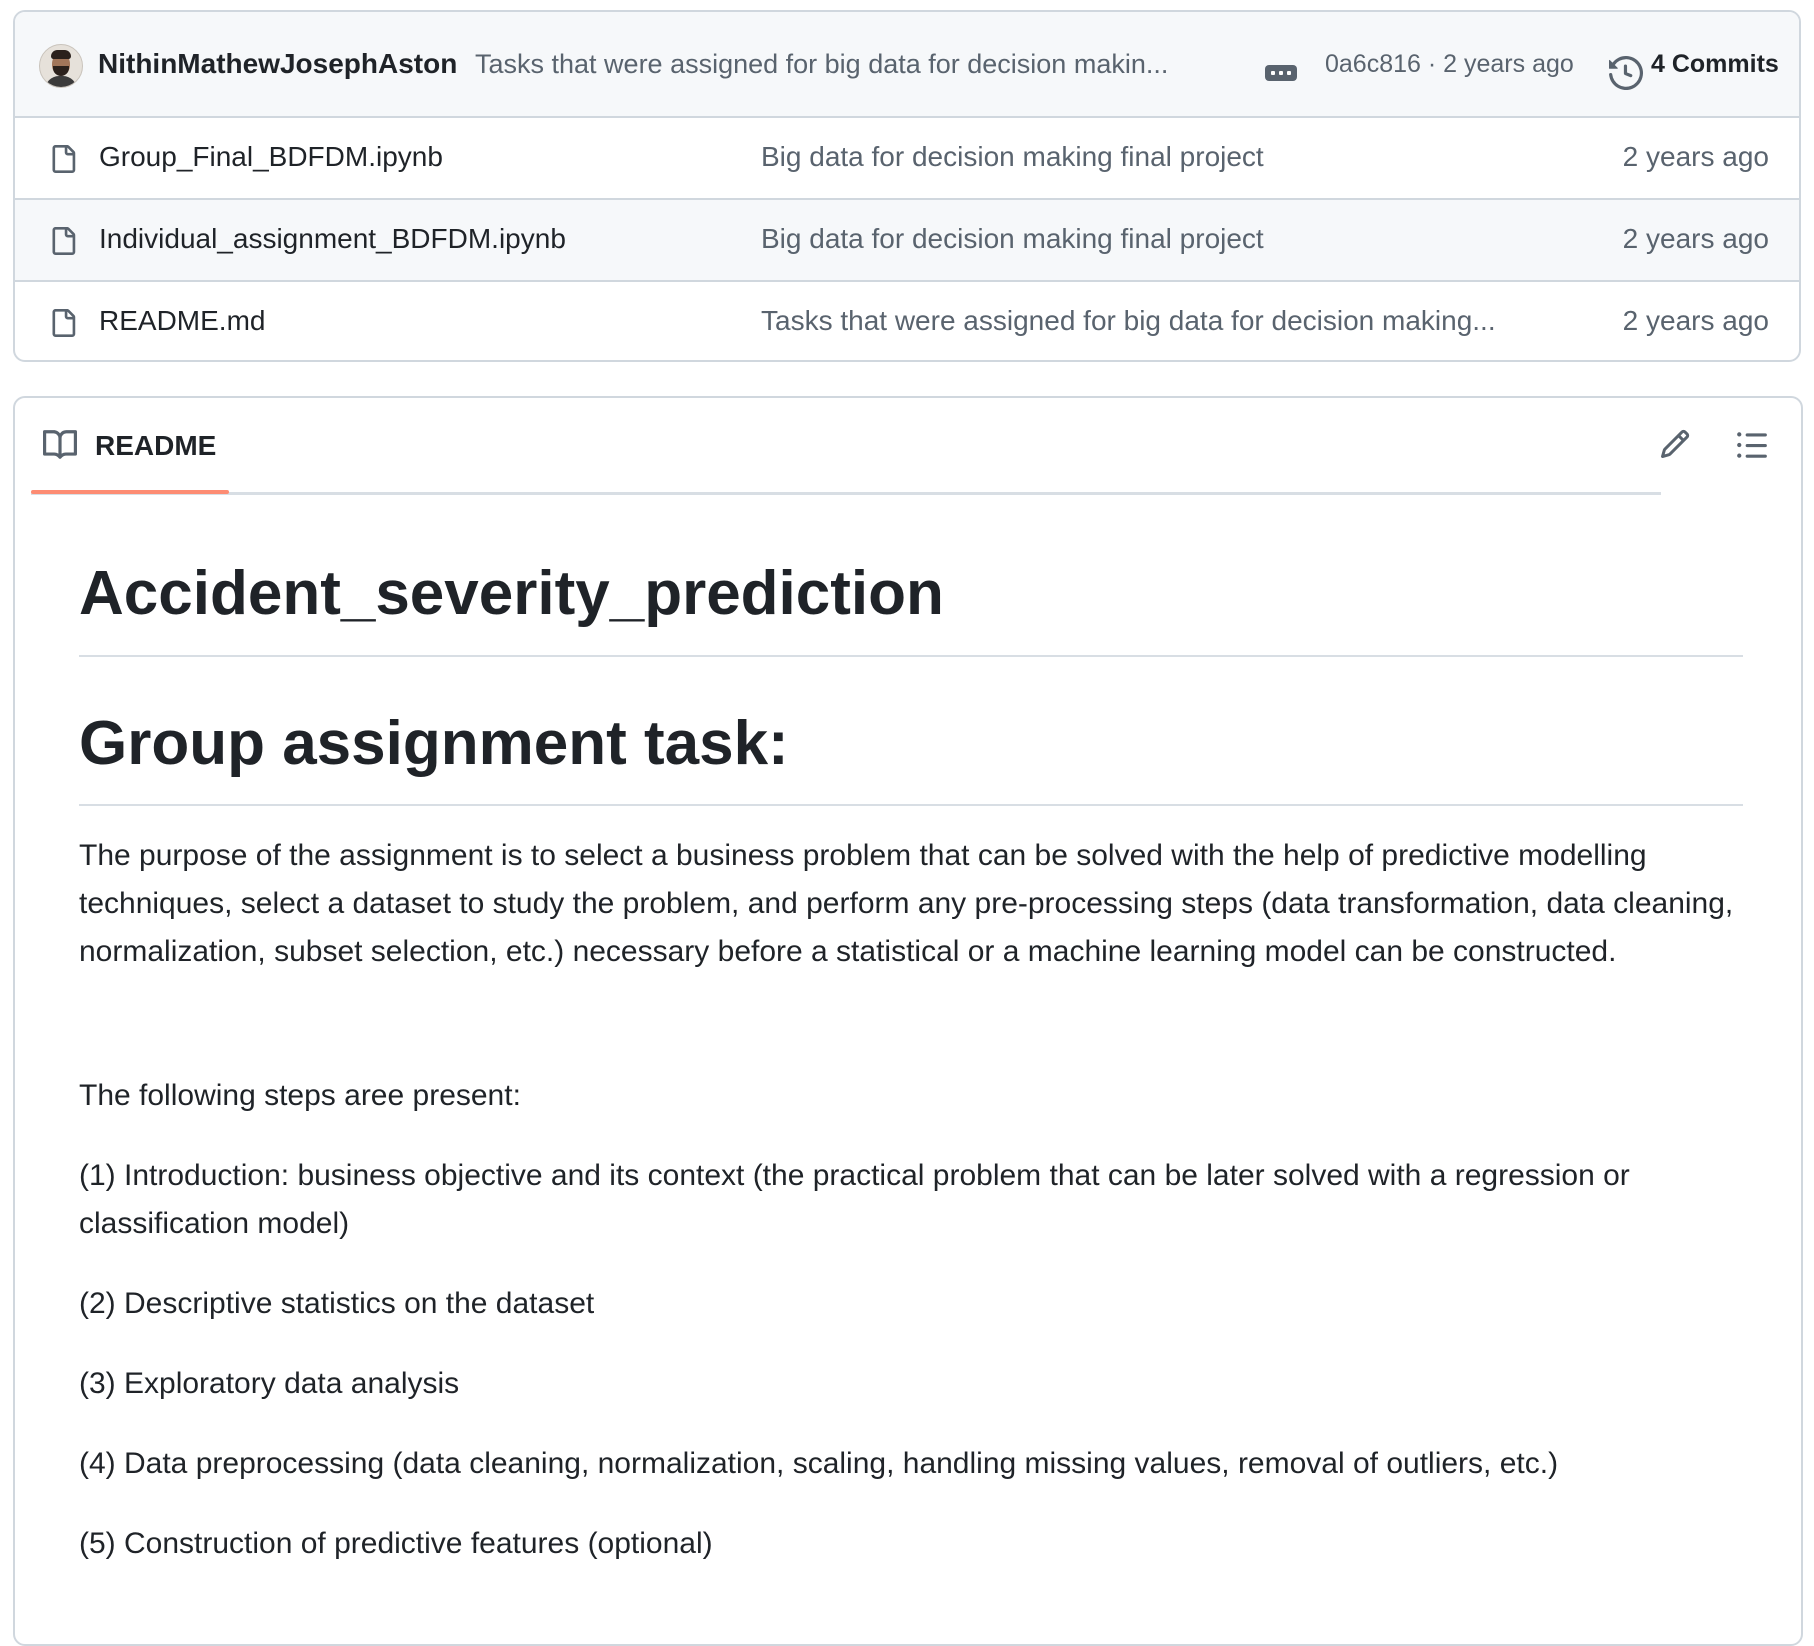 Image resolution: width=1814 pixels, height=1646 pixels. What do you see at coordinates (269, 1383) in the screenshot?
I see `readme-paragraph: (3) Exploratory data analysis` at bounding box center [269, 1383].